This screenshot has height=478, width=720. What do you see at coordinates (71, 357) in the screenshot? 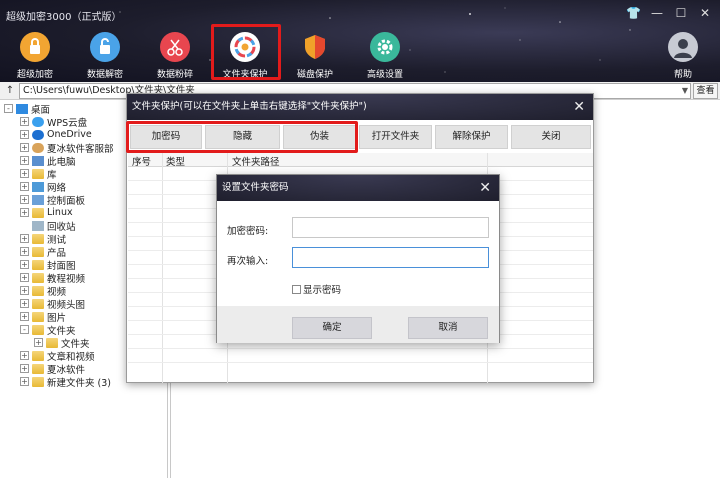
I see `tree-item-label: 文章和视频` at bounding box center [71, 357].